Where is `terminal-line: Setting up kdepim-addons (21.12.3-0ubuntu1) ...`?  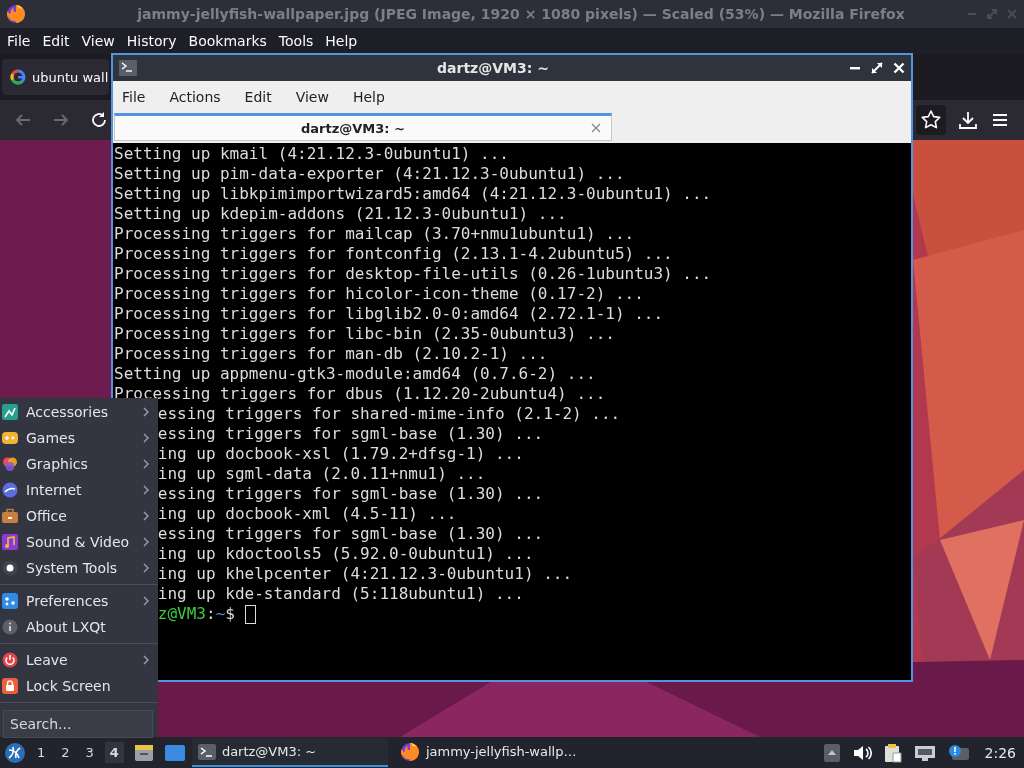 terminal-line: Setting up kdepim-addons (21.12.3-0ubuntu1) ... is located at coordinates (341, 214).